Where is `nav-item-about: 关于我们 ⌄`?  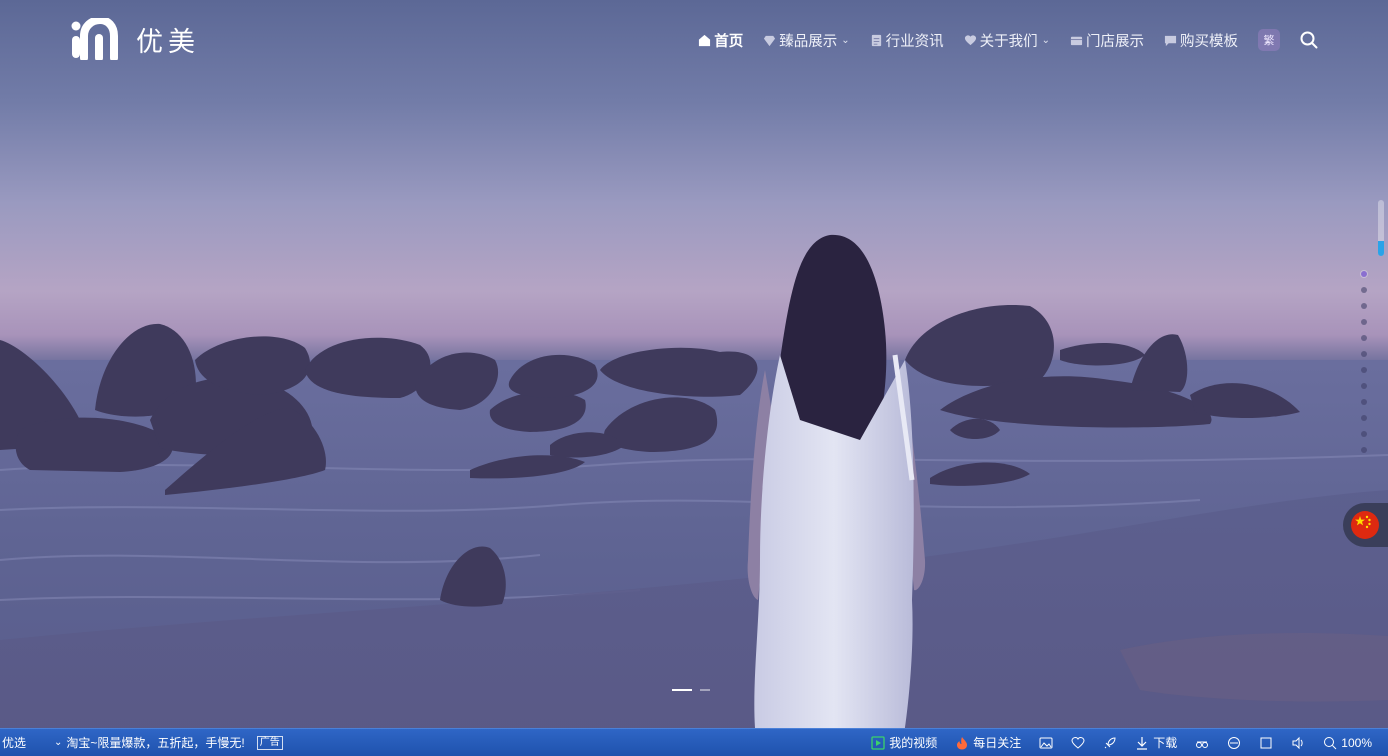 nav-item-about: 关于我们 ⌄ is located at coordinates (1007, 40).